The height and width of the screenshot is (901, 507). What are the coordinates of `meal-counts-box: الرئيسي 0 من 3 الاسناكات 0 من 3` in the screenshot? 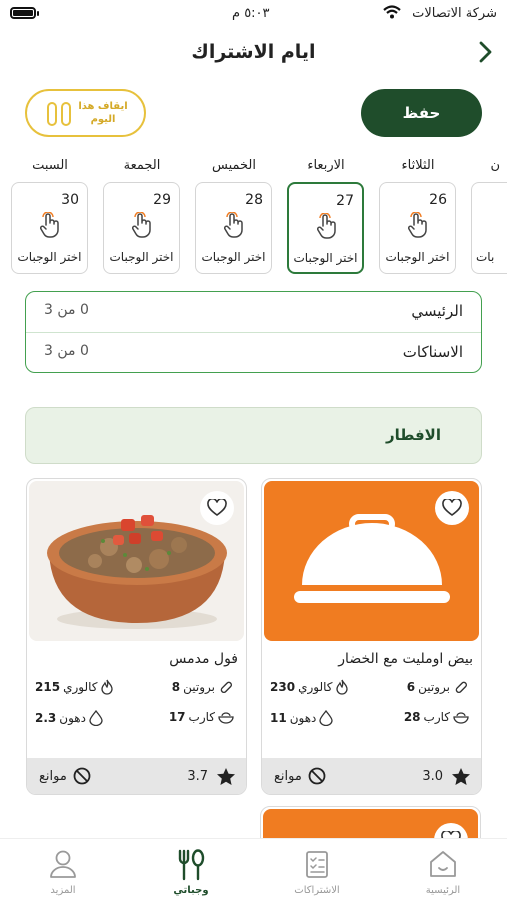 It's located at (253, 332).